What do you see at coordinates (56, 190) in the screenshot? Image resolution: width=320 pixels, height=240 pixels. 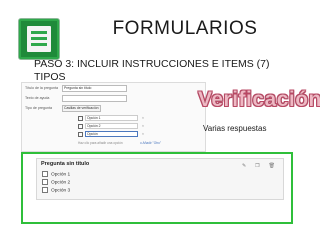 I see `preview-option-3: Opción 3` at bounding box center [56, 190].